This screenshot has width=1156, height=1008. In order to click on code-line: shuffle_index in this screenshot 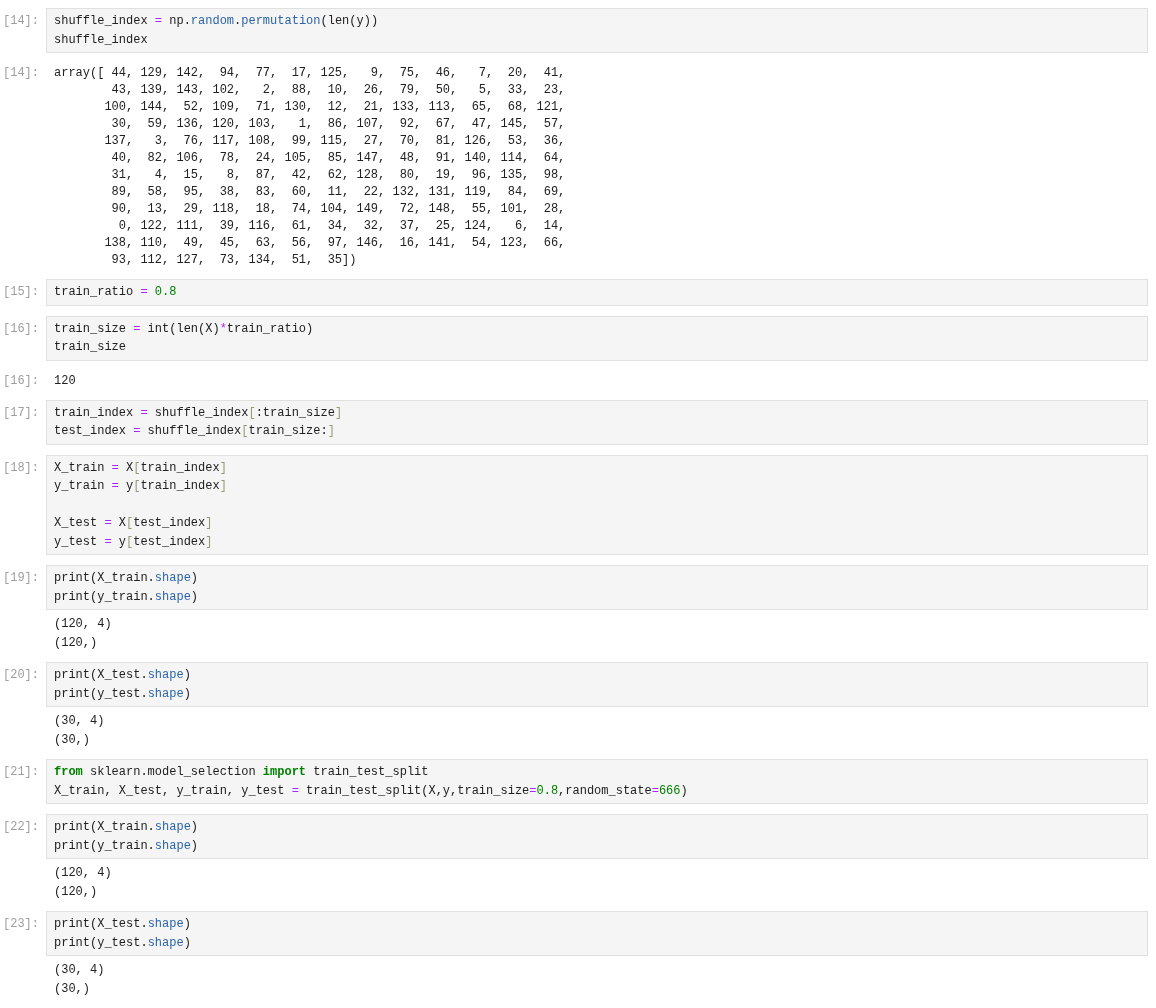, I will do `click(101, 40)`.